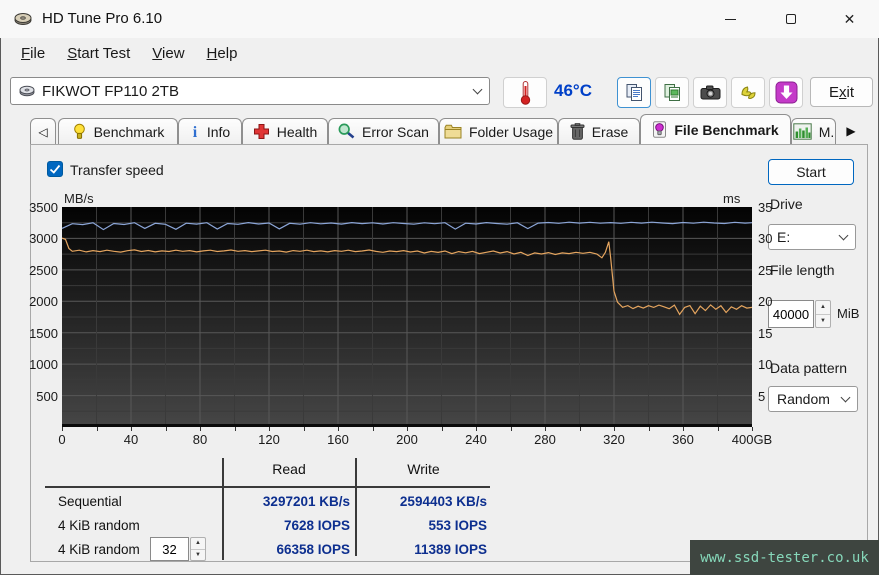  Describe the element at coordinates (43, 131) in the screenshot. I see `tab-scroll-left: ◁` at that location.